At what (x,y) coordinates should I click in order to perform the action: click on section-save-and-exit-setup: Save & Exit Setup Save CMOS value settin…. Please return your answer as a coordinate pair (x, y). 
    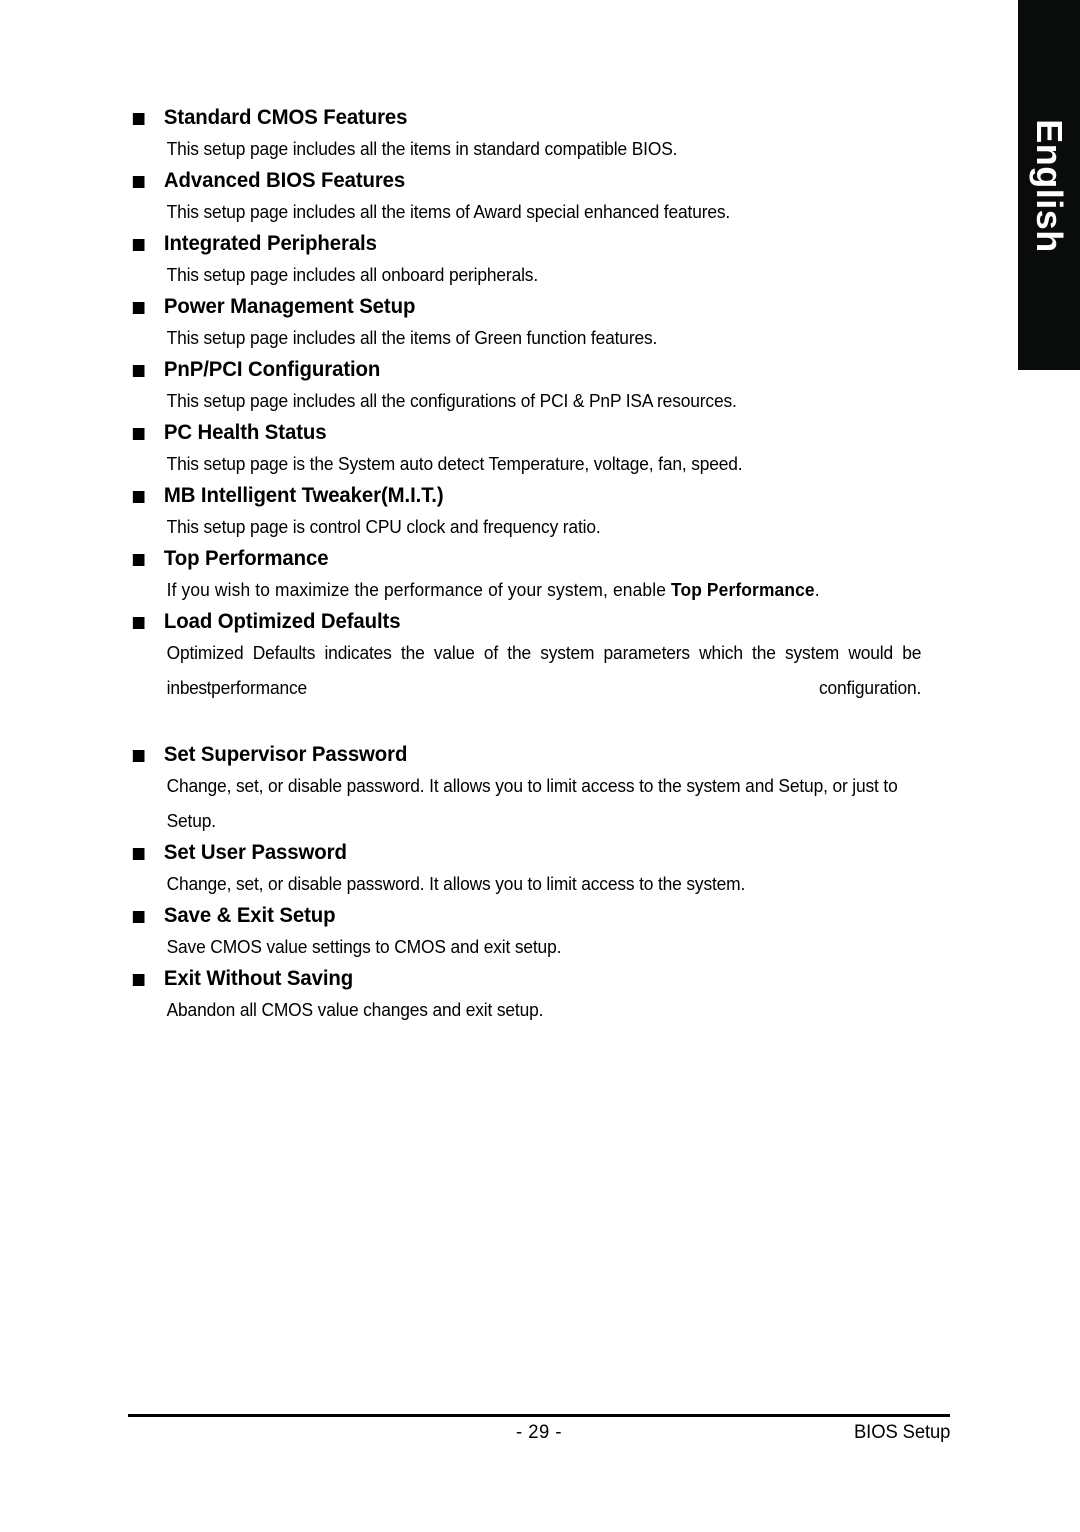
    Looking at the image, I should click on (540, 933).